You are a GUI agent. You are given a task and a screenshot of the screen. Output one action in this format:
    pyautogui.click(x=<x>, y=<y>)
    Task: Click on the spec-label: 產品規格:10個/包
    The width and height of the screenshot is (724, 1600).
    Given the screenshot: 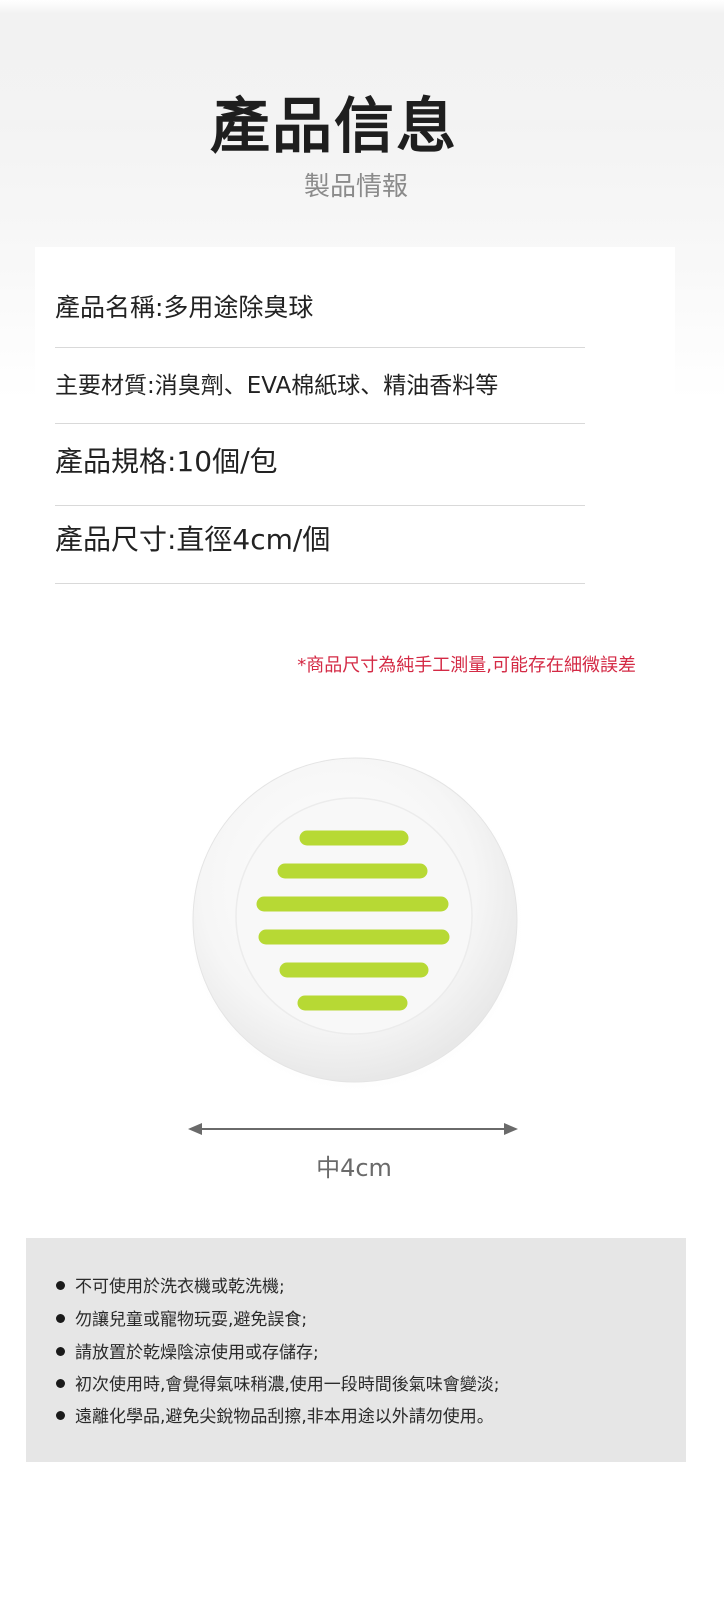 What is the action you would take?
    pyautogui.click(x=166, y=461)
    